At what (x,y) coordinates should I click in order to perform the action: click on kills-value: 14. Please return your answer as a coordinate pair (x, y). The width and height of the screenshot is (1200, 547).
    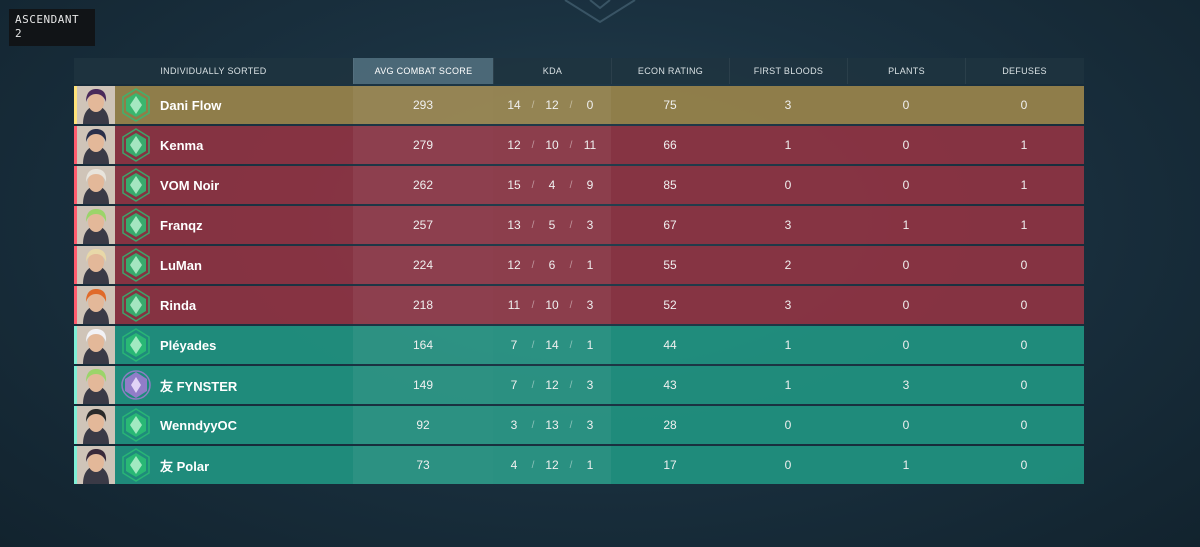
    Looking at the image, I should click on (514, 105).